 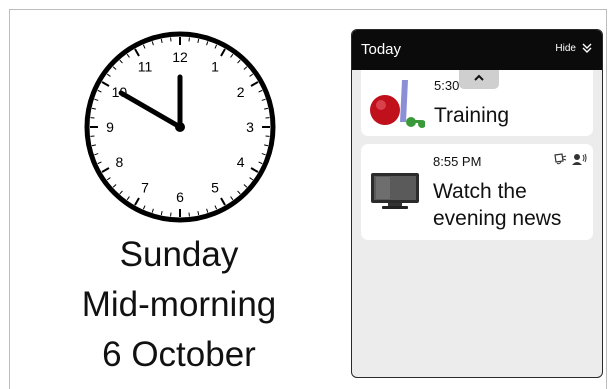 What do you see at coordinates (471, 115) in the screenshot?
I see `activity-title: Training` at bounding box center [471, 115].